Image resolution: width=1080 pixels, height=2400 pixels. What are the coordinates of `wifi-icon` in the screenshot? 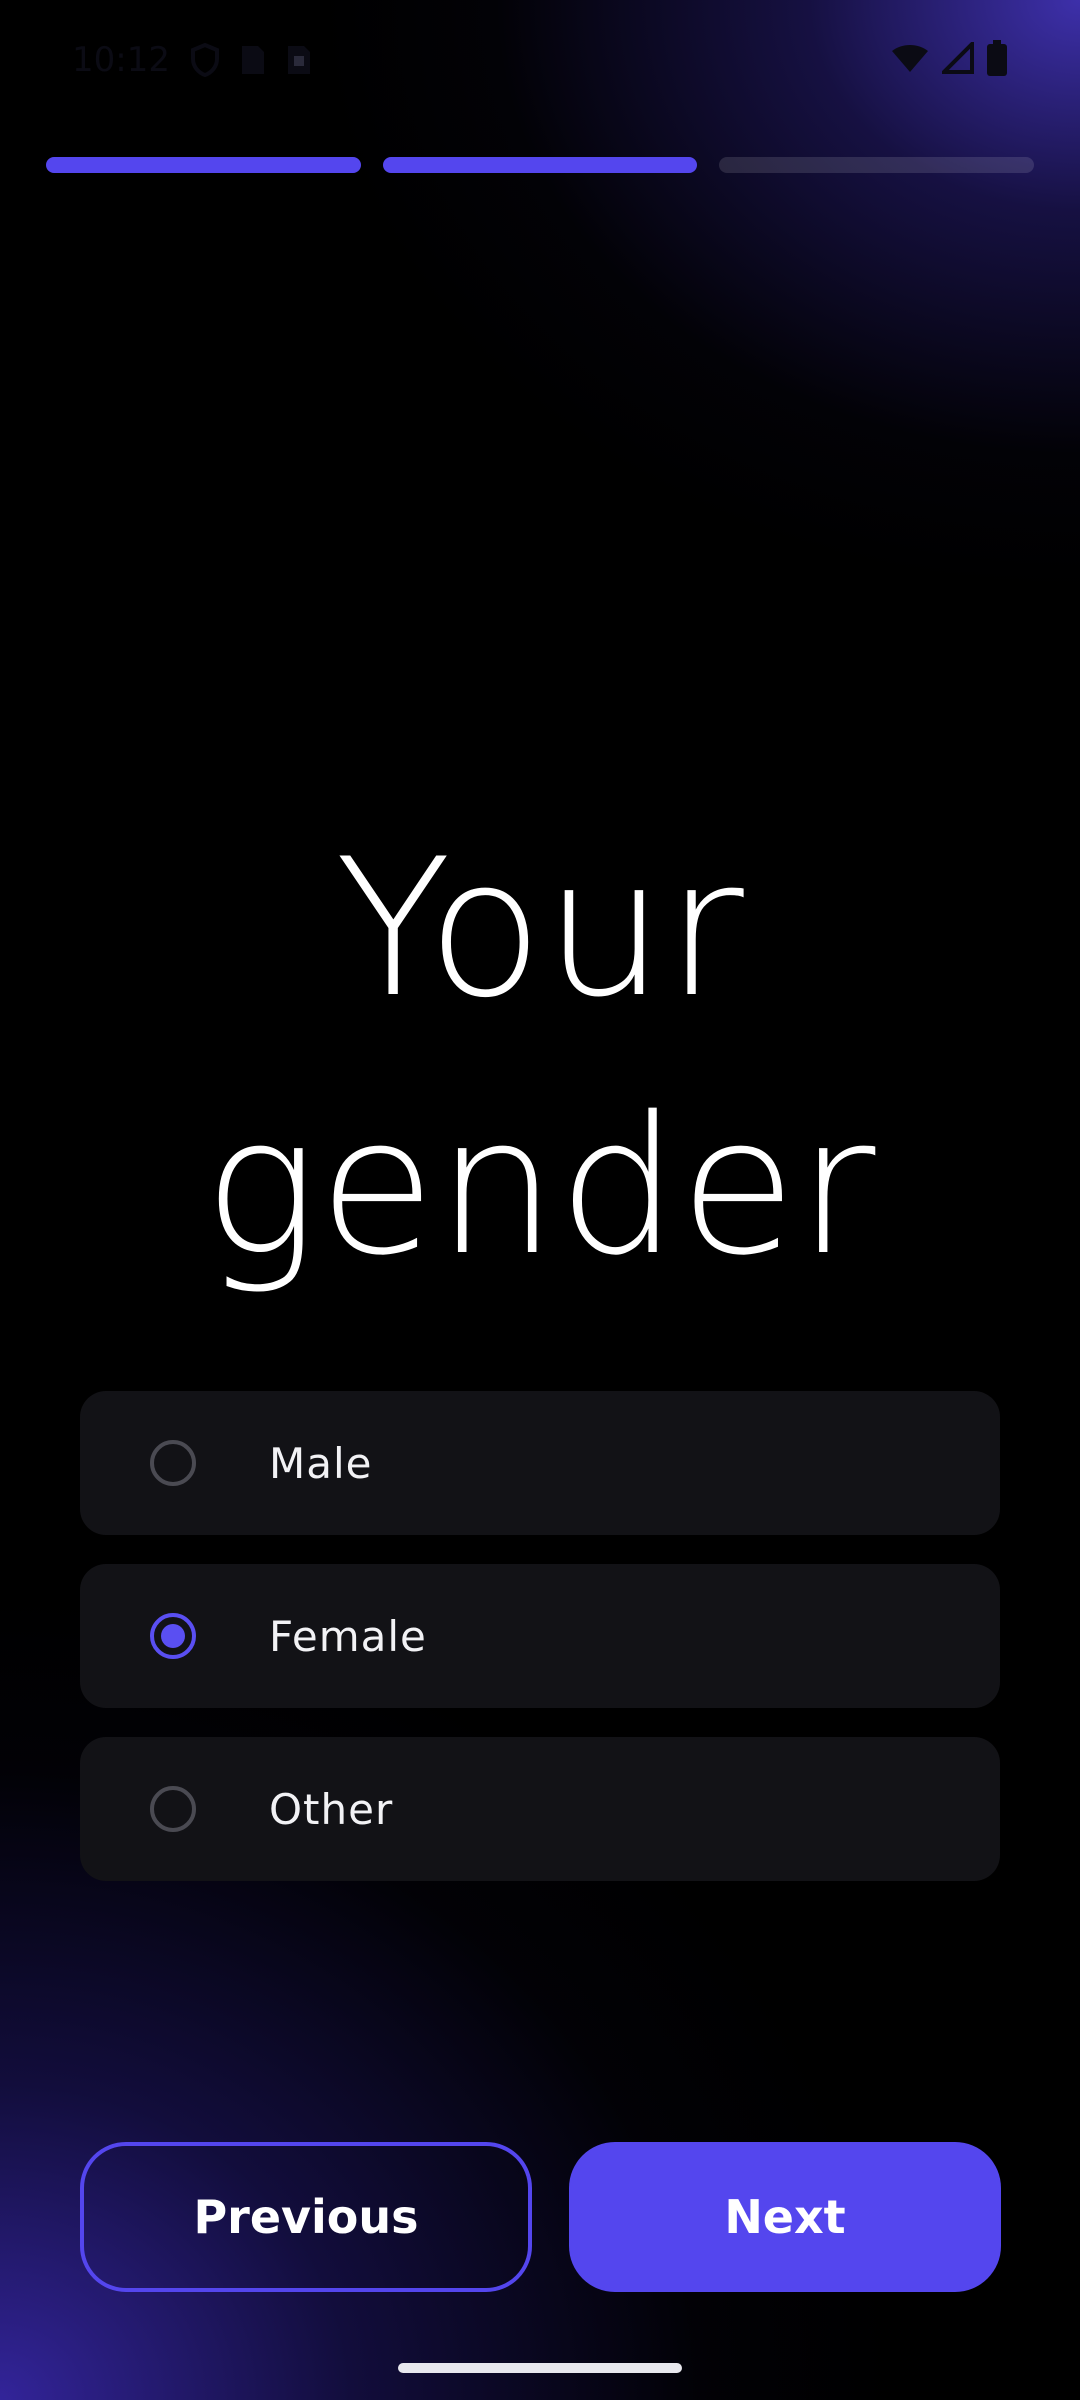 It's located at (910, 58).